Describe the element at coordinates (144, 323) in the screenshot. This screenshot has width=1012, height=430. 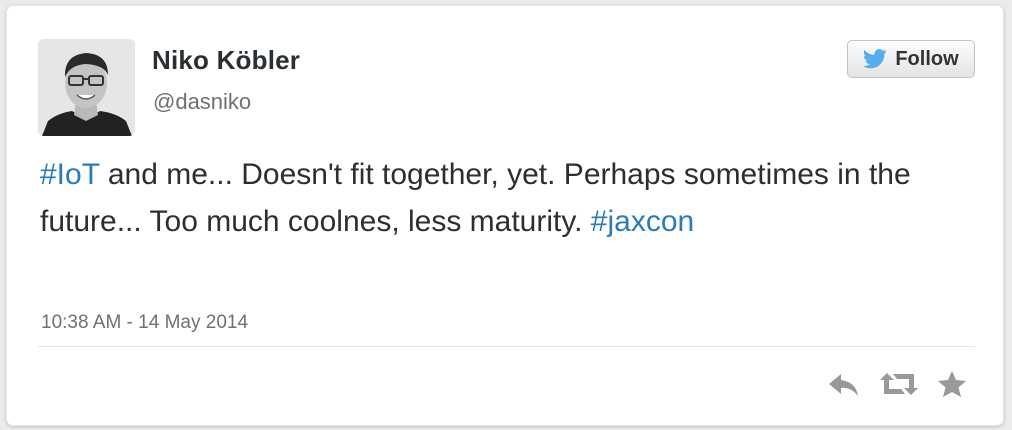
I see `tweet-timestamp: 10:38 AM - 14 May 2014` at that location.